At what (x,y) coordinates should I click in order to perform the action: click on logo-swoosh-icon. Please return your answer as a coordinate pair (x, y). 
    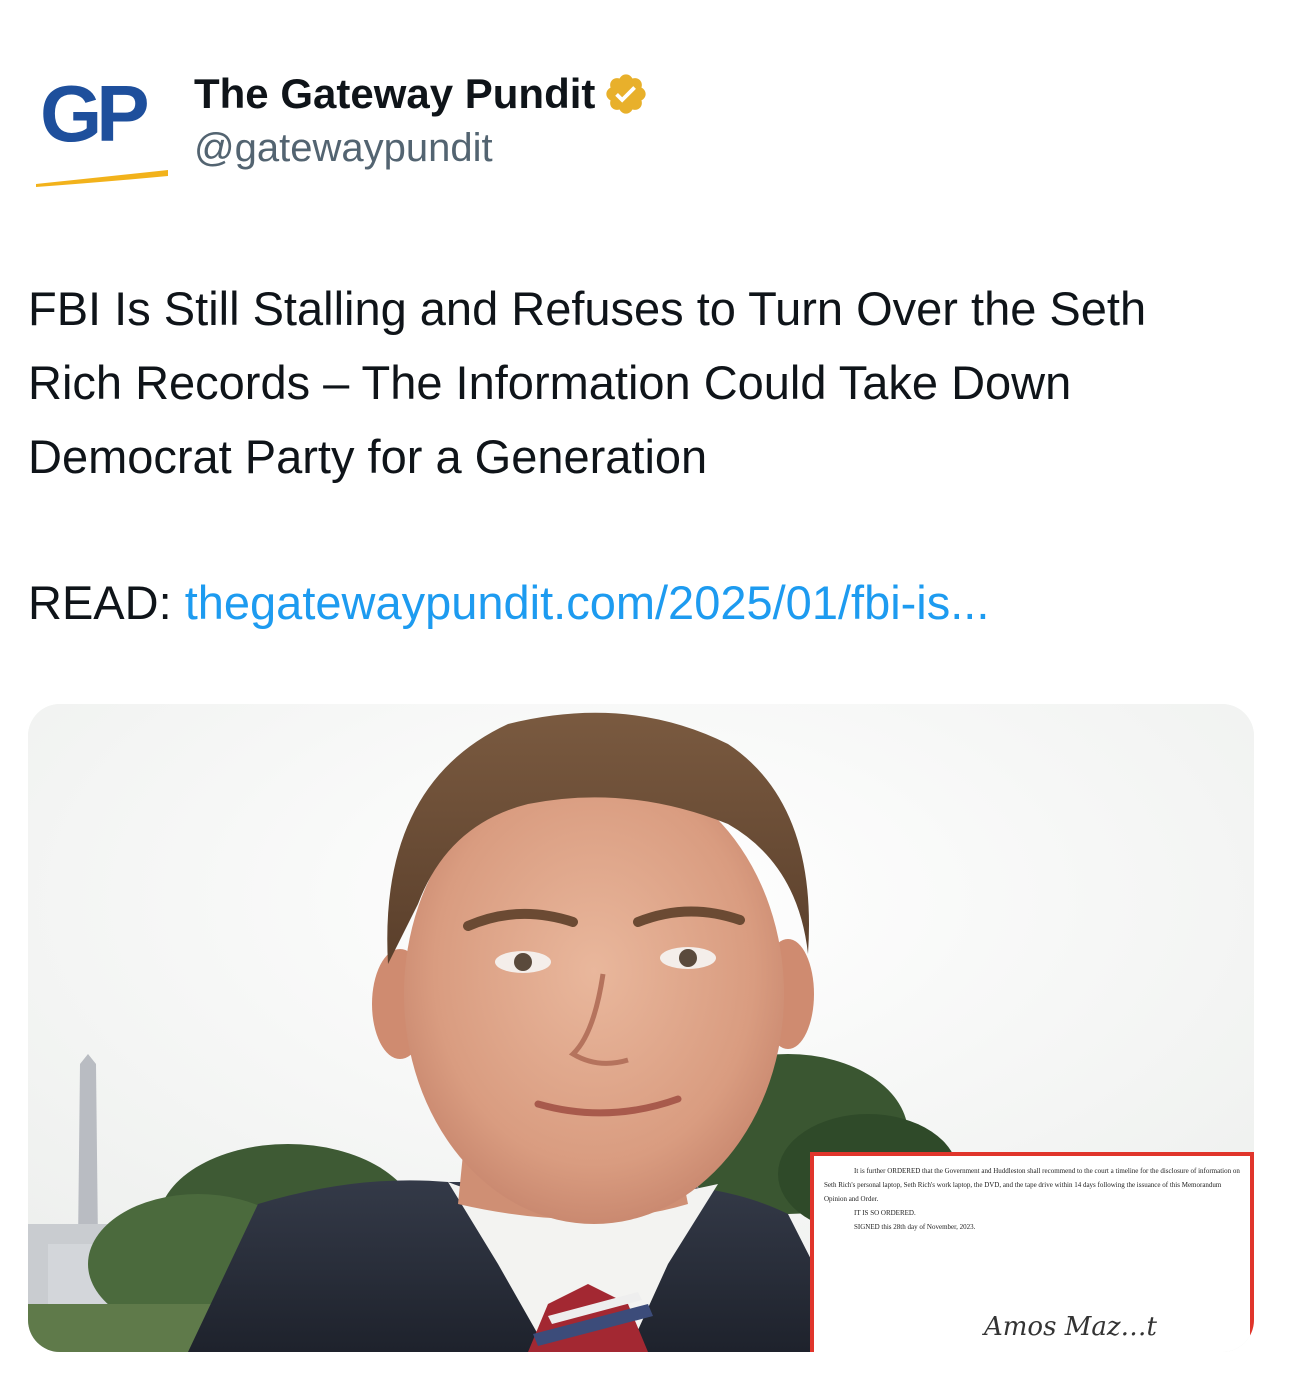
    Looking at the image, I should click on (102, 178).